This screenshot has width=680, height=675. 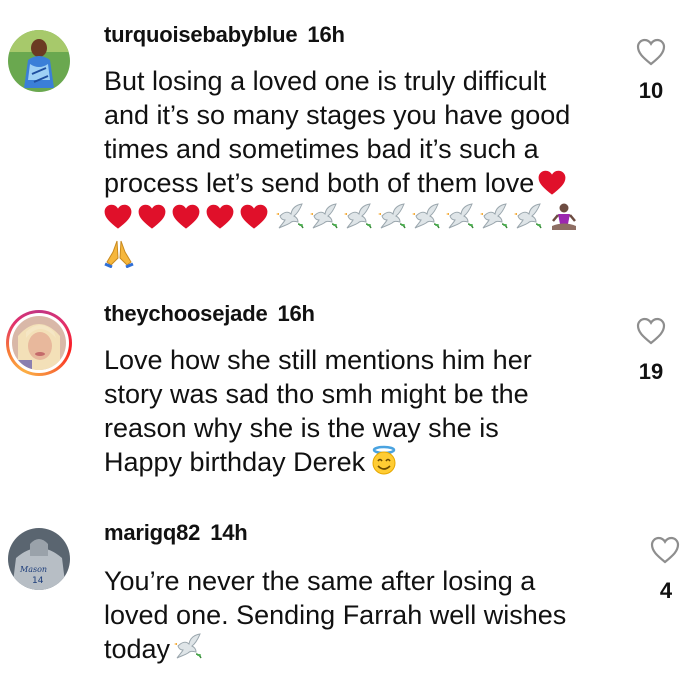 What do you see at coordinates (39, 559) in the screenshot?
I see `avatar: Mason 14` at bounding box center [39, 559].